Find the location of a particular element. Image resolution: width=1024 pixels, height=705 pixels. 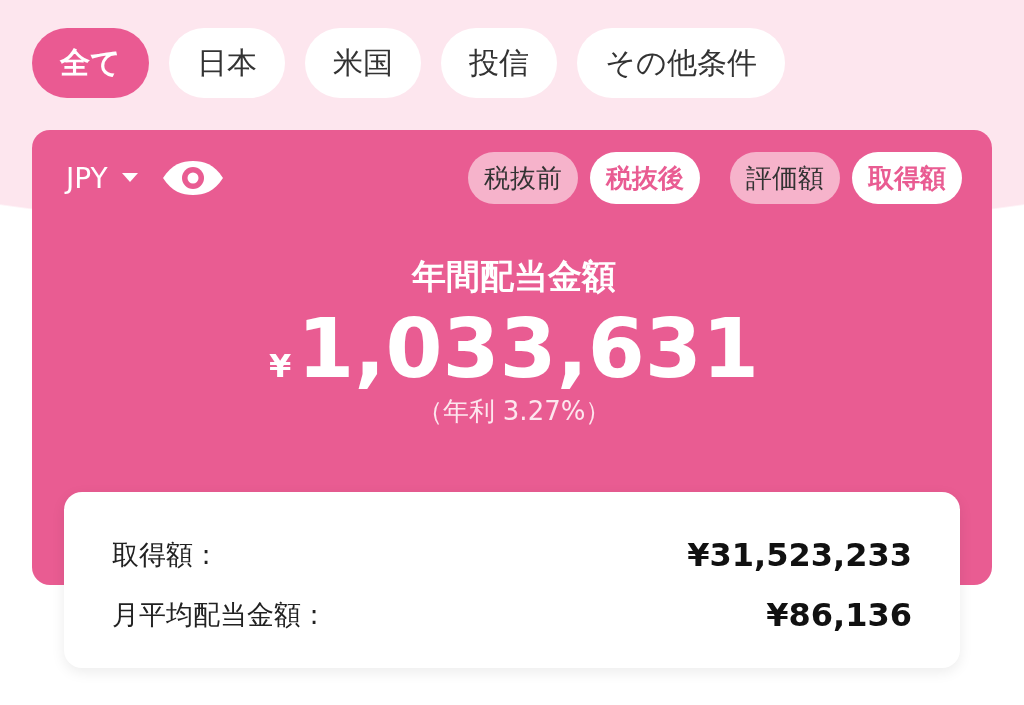

basis-toggle: 評価額 is located at coordinates (785, 178).